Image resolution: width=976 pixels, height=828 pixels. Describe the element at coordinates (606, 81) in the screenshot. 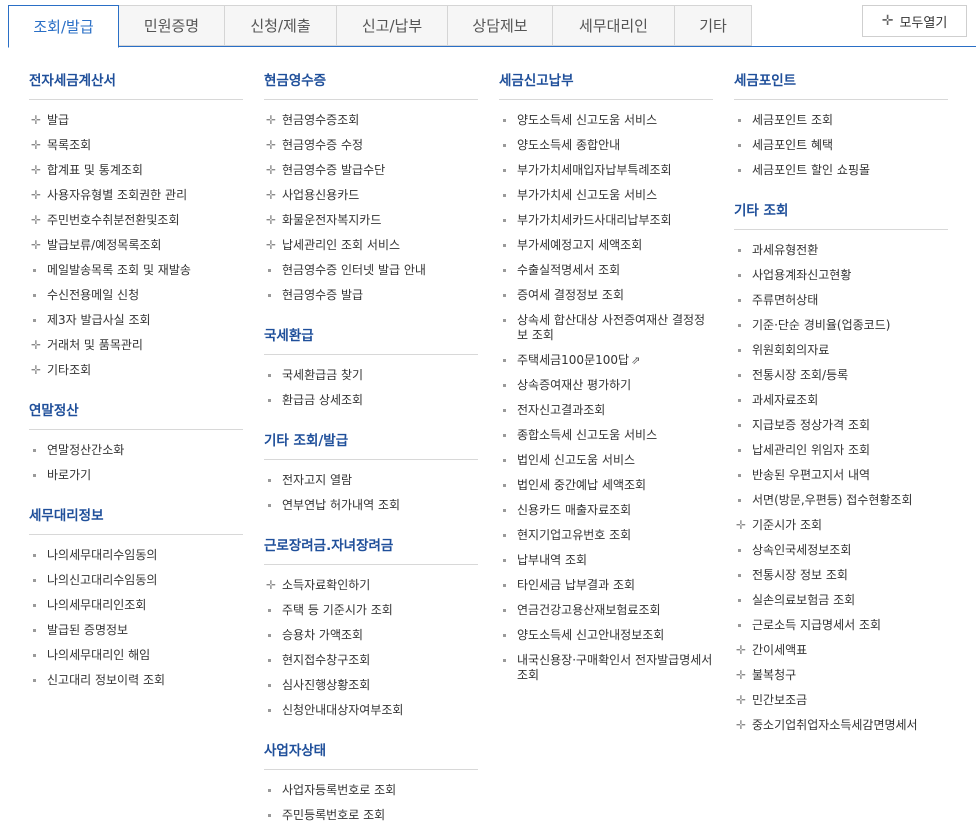

I see `section-title: 세금신고납부` at that location.